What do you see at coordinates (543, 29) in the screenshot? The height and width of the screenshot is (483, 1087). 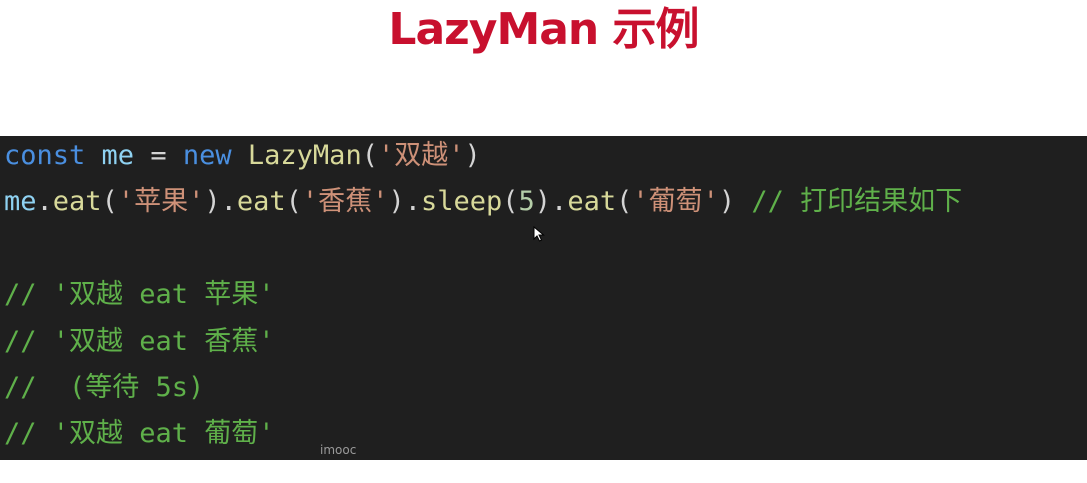 I see `slide-title: LazyMan 示例` at bounding box center [543, 29].